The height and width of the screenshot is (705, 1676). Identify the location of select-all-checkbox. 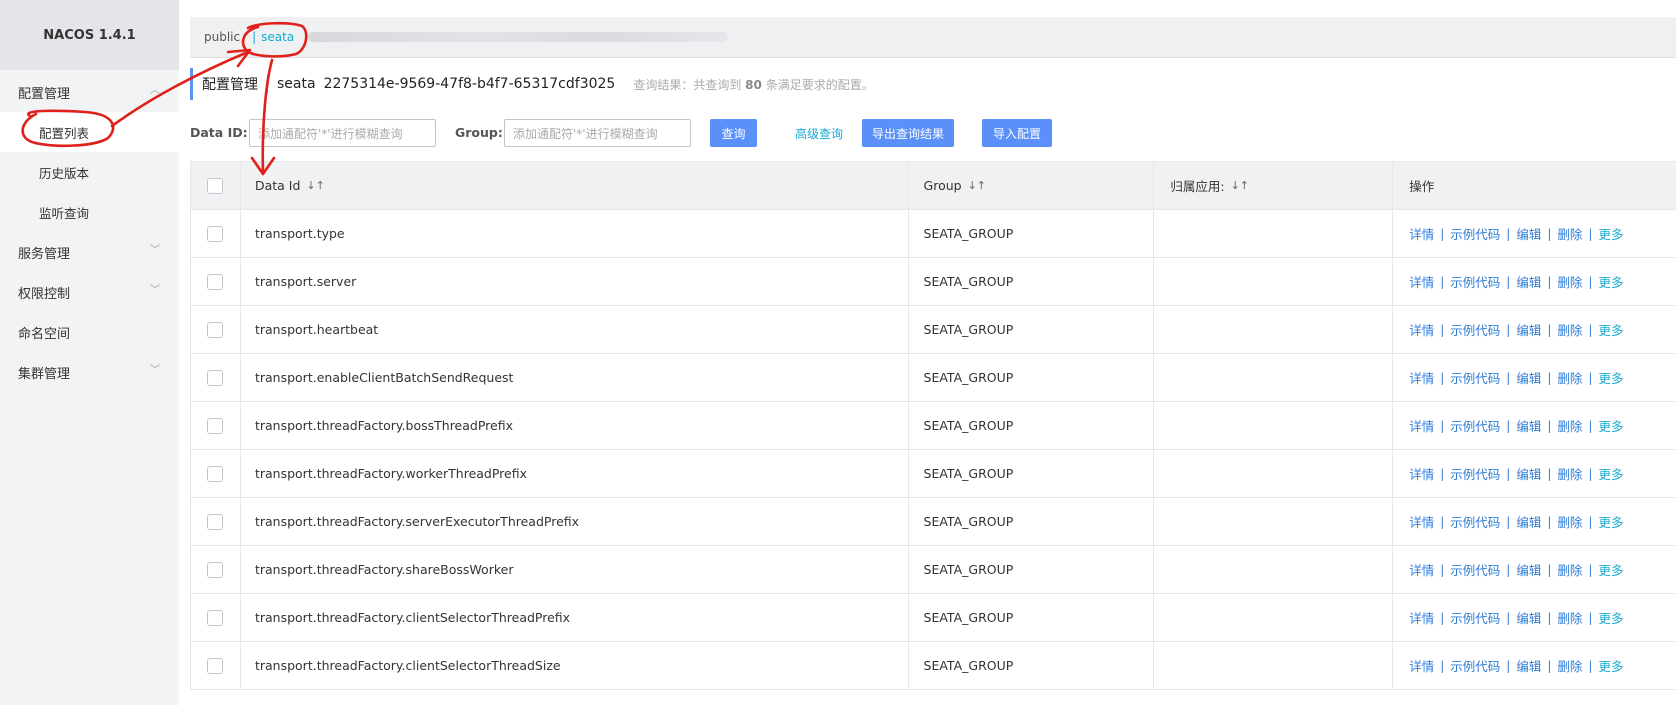
(215, 185).